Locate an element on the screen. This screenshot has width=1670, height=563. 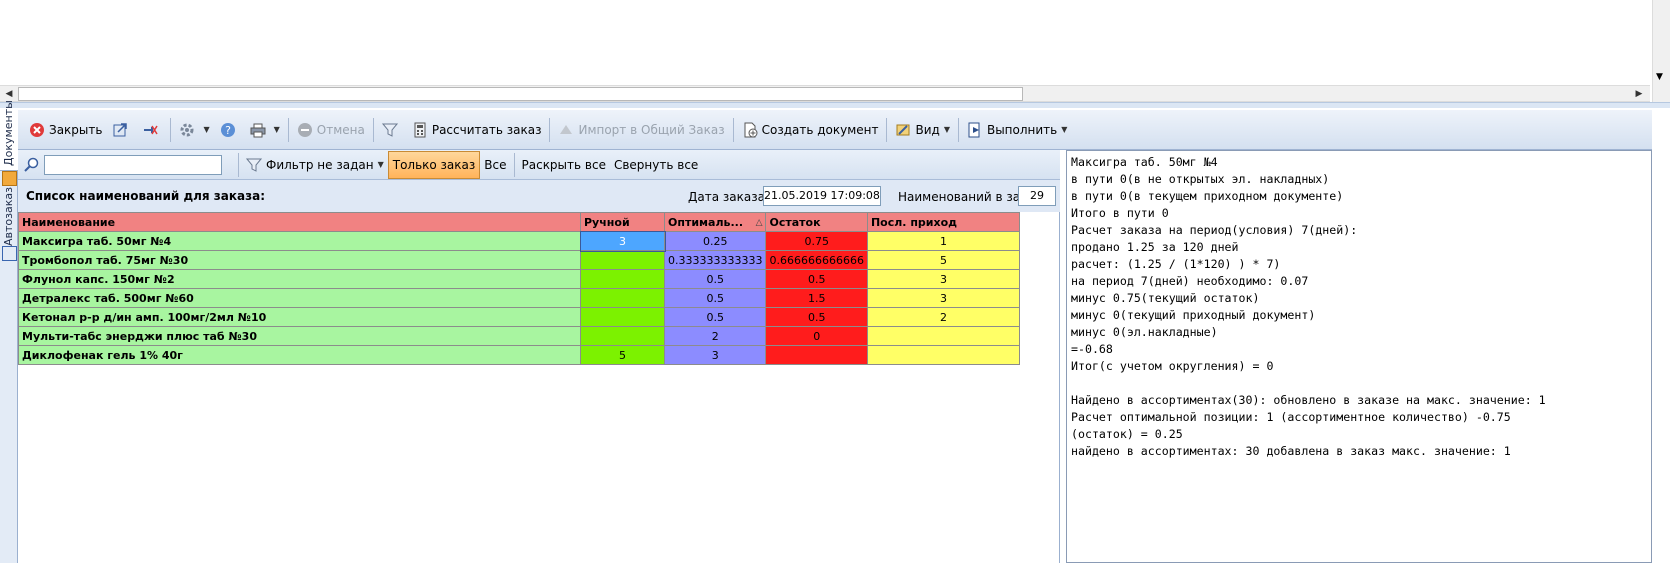
table-row: Флунол капс. 150мг №2 0.5 0.5 3 is located at coordinates (519, 279).